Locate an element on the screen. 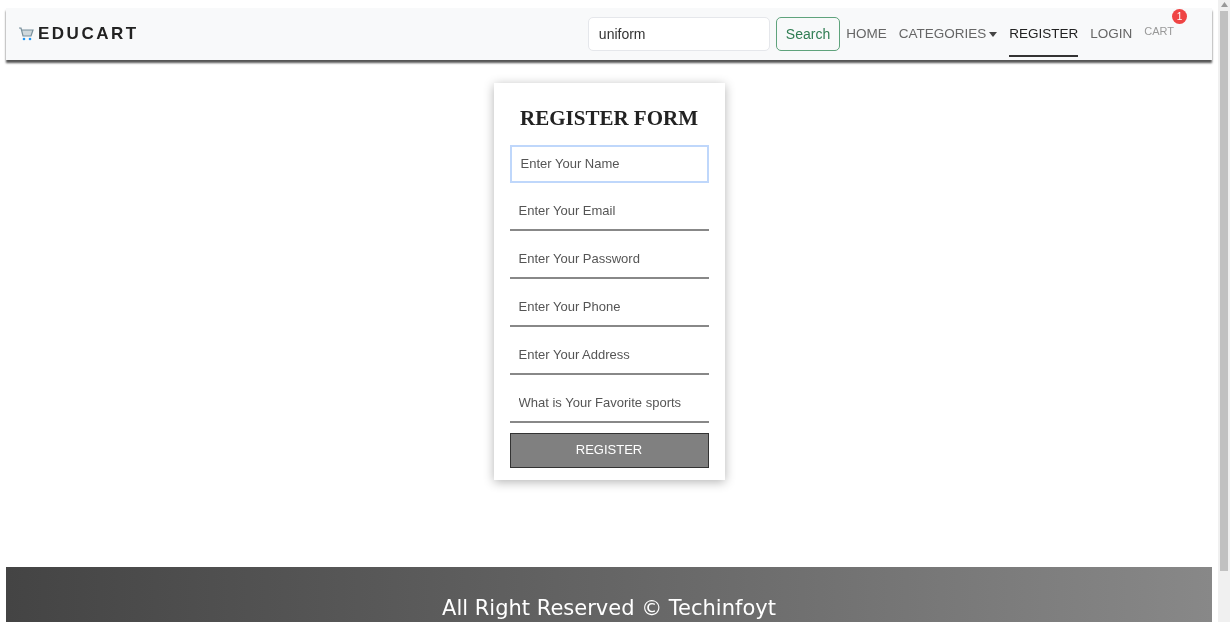  form-title: REGISTER FORM is located at coordinates (609, 118).